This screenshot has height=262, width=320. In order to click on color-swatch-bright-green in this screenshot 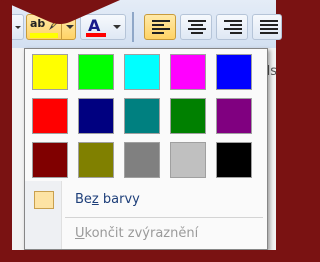, I will do `click(96, 72)`.